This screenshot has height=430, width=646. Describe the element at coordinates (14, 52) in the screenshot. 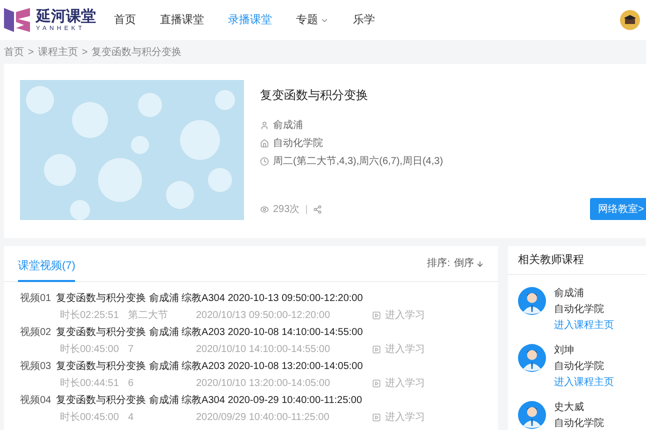

I see `breadcrumb-link: 首页` at that location.